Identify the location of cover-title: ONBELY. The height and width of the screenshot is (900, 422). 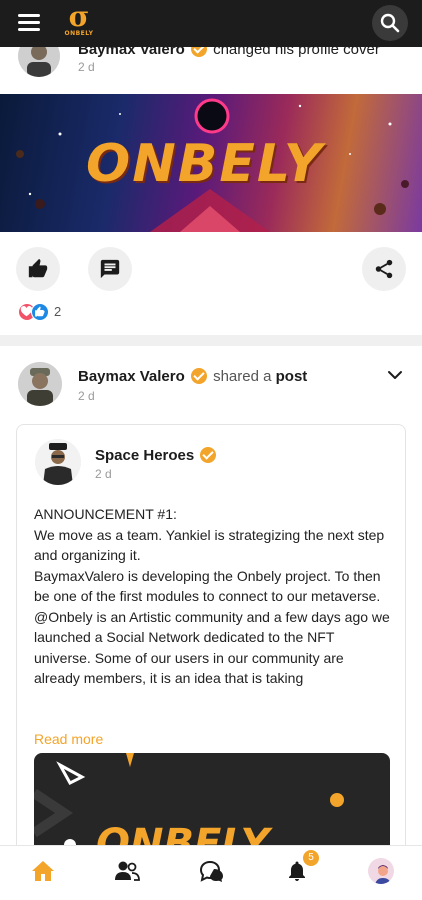
(205, 164).